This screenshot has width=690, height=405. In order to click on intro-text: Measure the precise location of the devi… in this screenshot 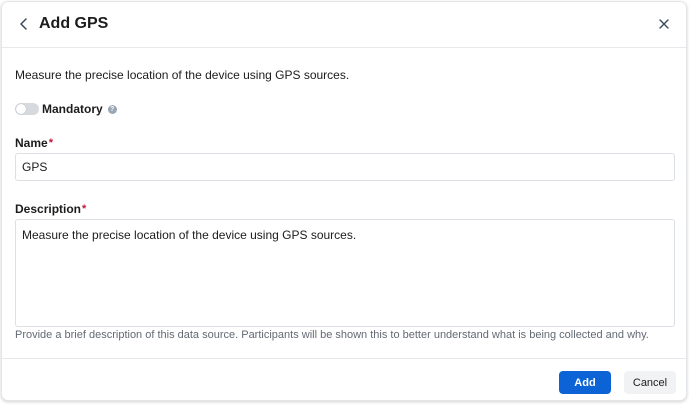, I will do `click(182, 75)`.